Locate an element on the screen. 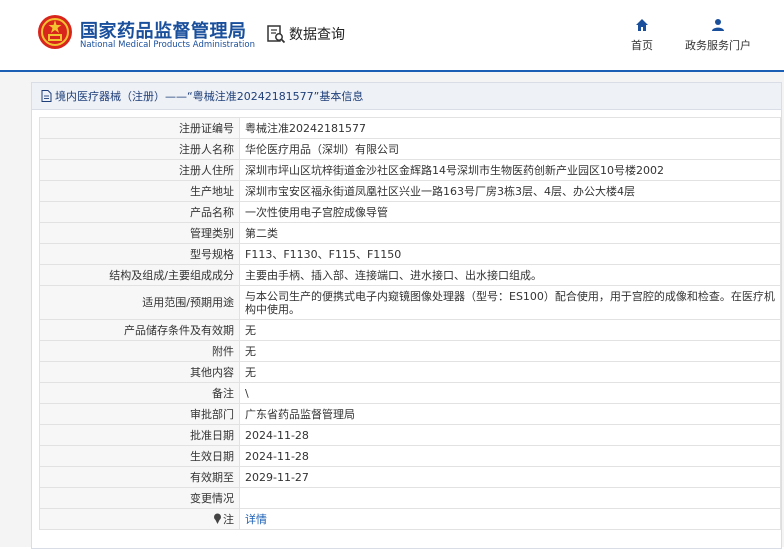 This screenshot has width=784, height=549. field-value-text: 华伦医疗用品（深圳）有限公司 is located at coordinates (322, 149).